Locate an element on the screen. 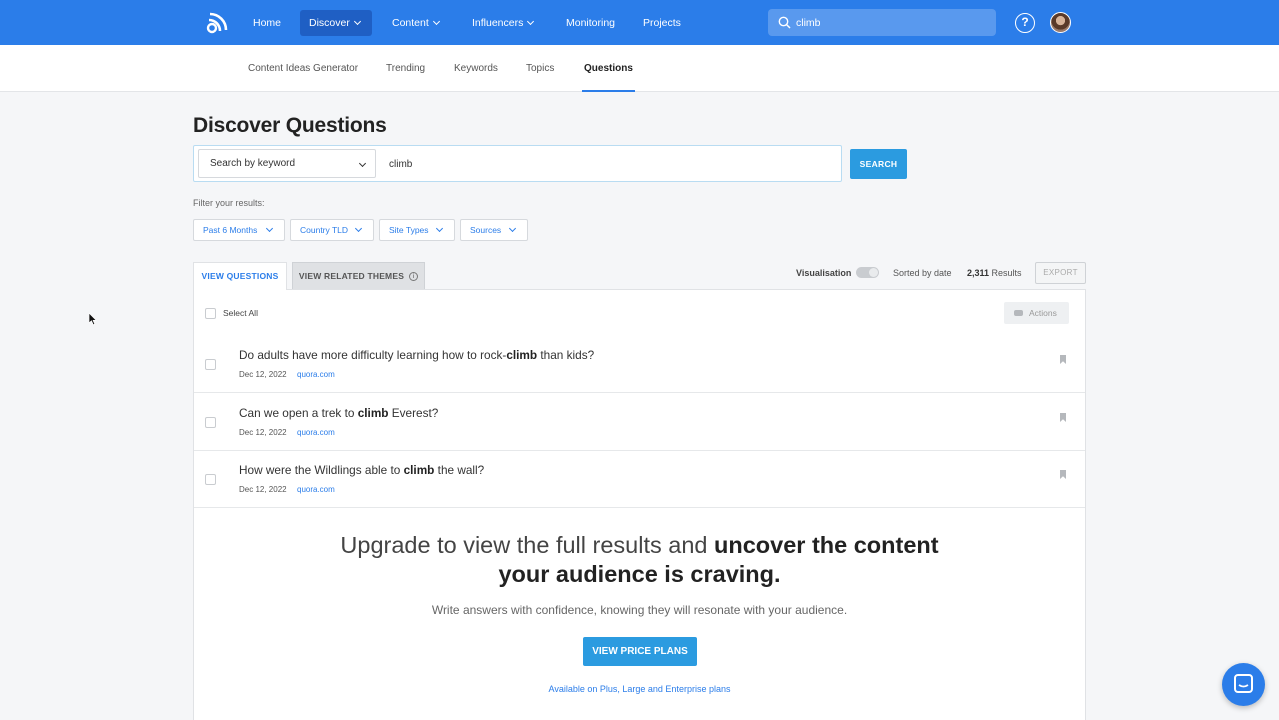  filter-site-types: Site Types is located at coordinates (417, 230).